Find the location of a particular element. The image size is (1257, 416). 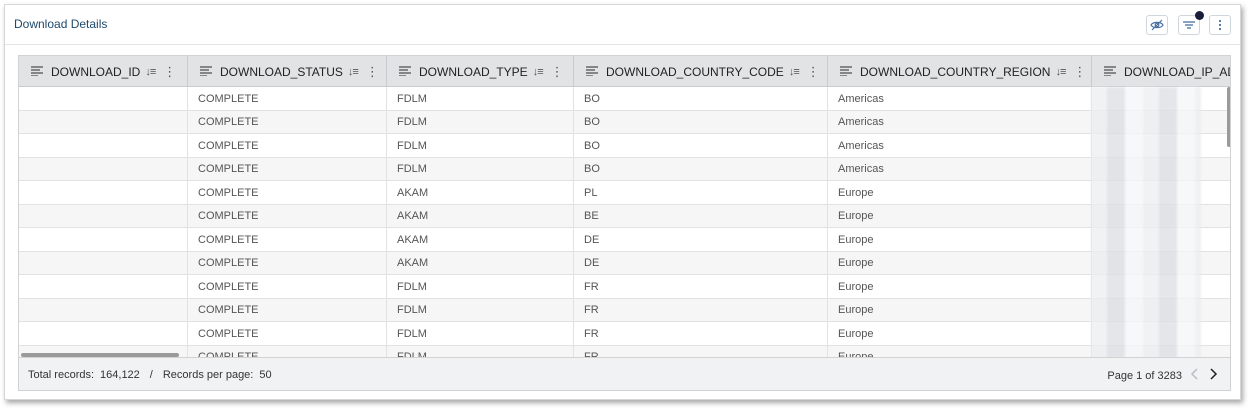

column-header-1: DOWNLOAD_ID ↓≡ ⋮ is located at coordinates (103, 71).